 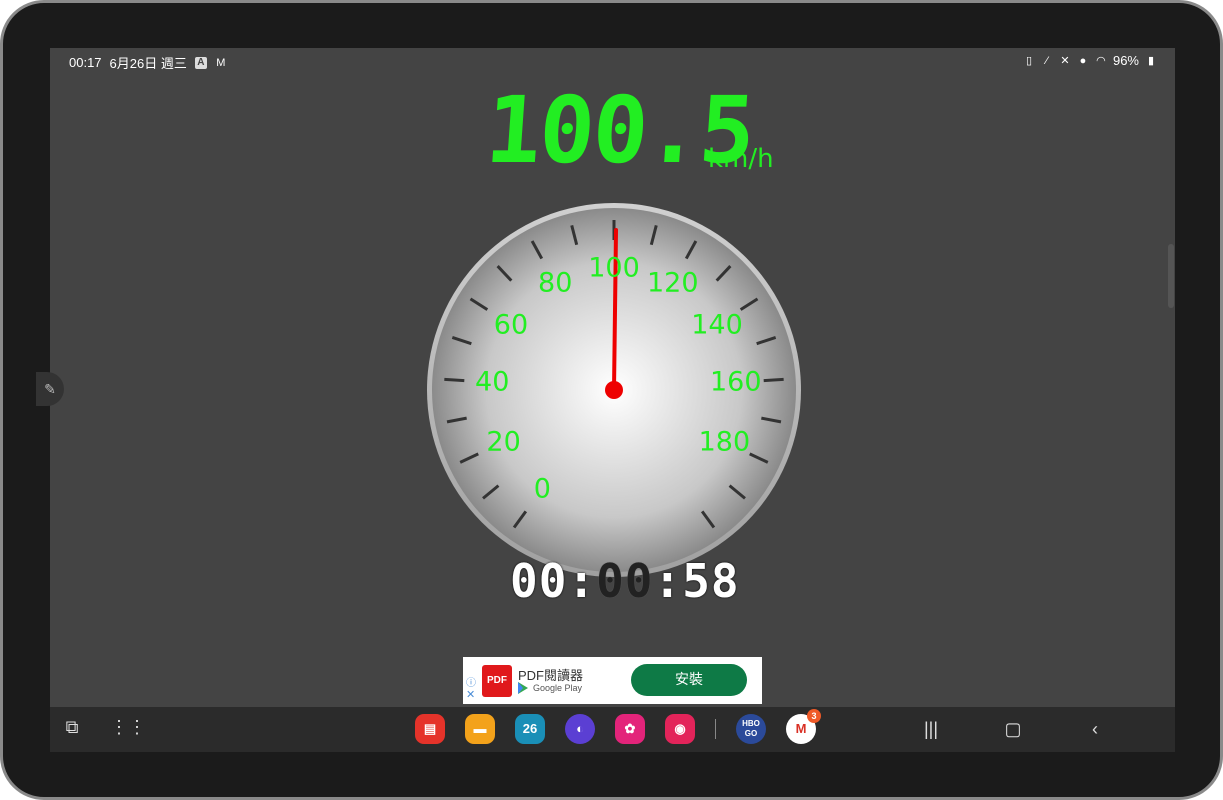 What do you see at coordinates (470, 694) in the screenshot?
I see `ad-close-icon: ✕` at bounding box center [470, 694].